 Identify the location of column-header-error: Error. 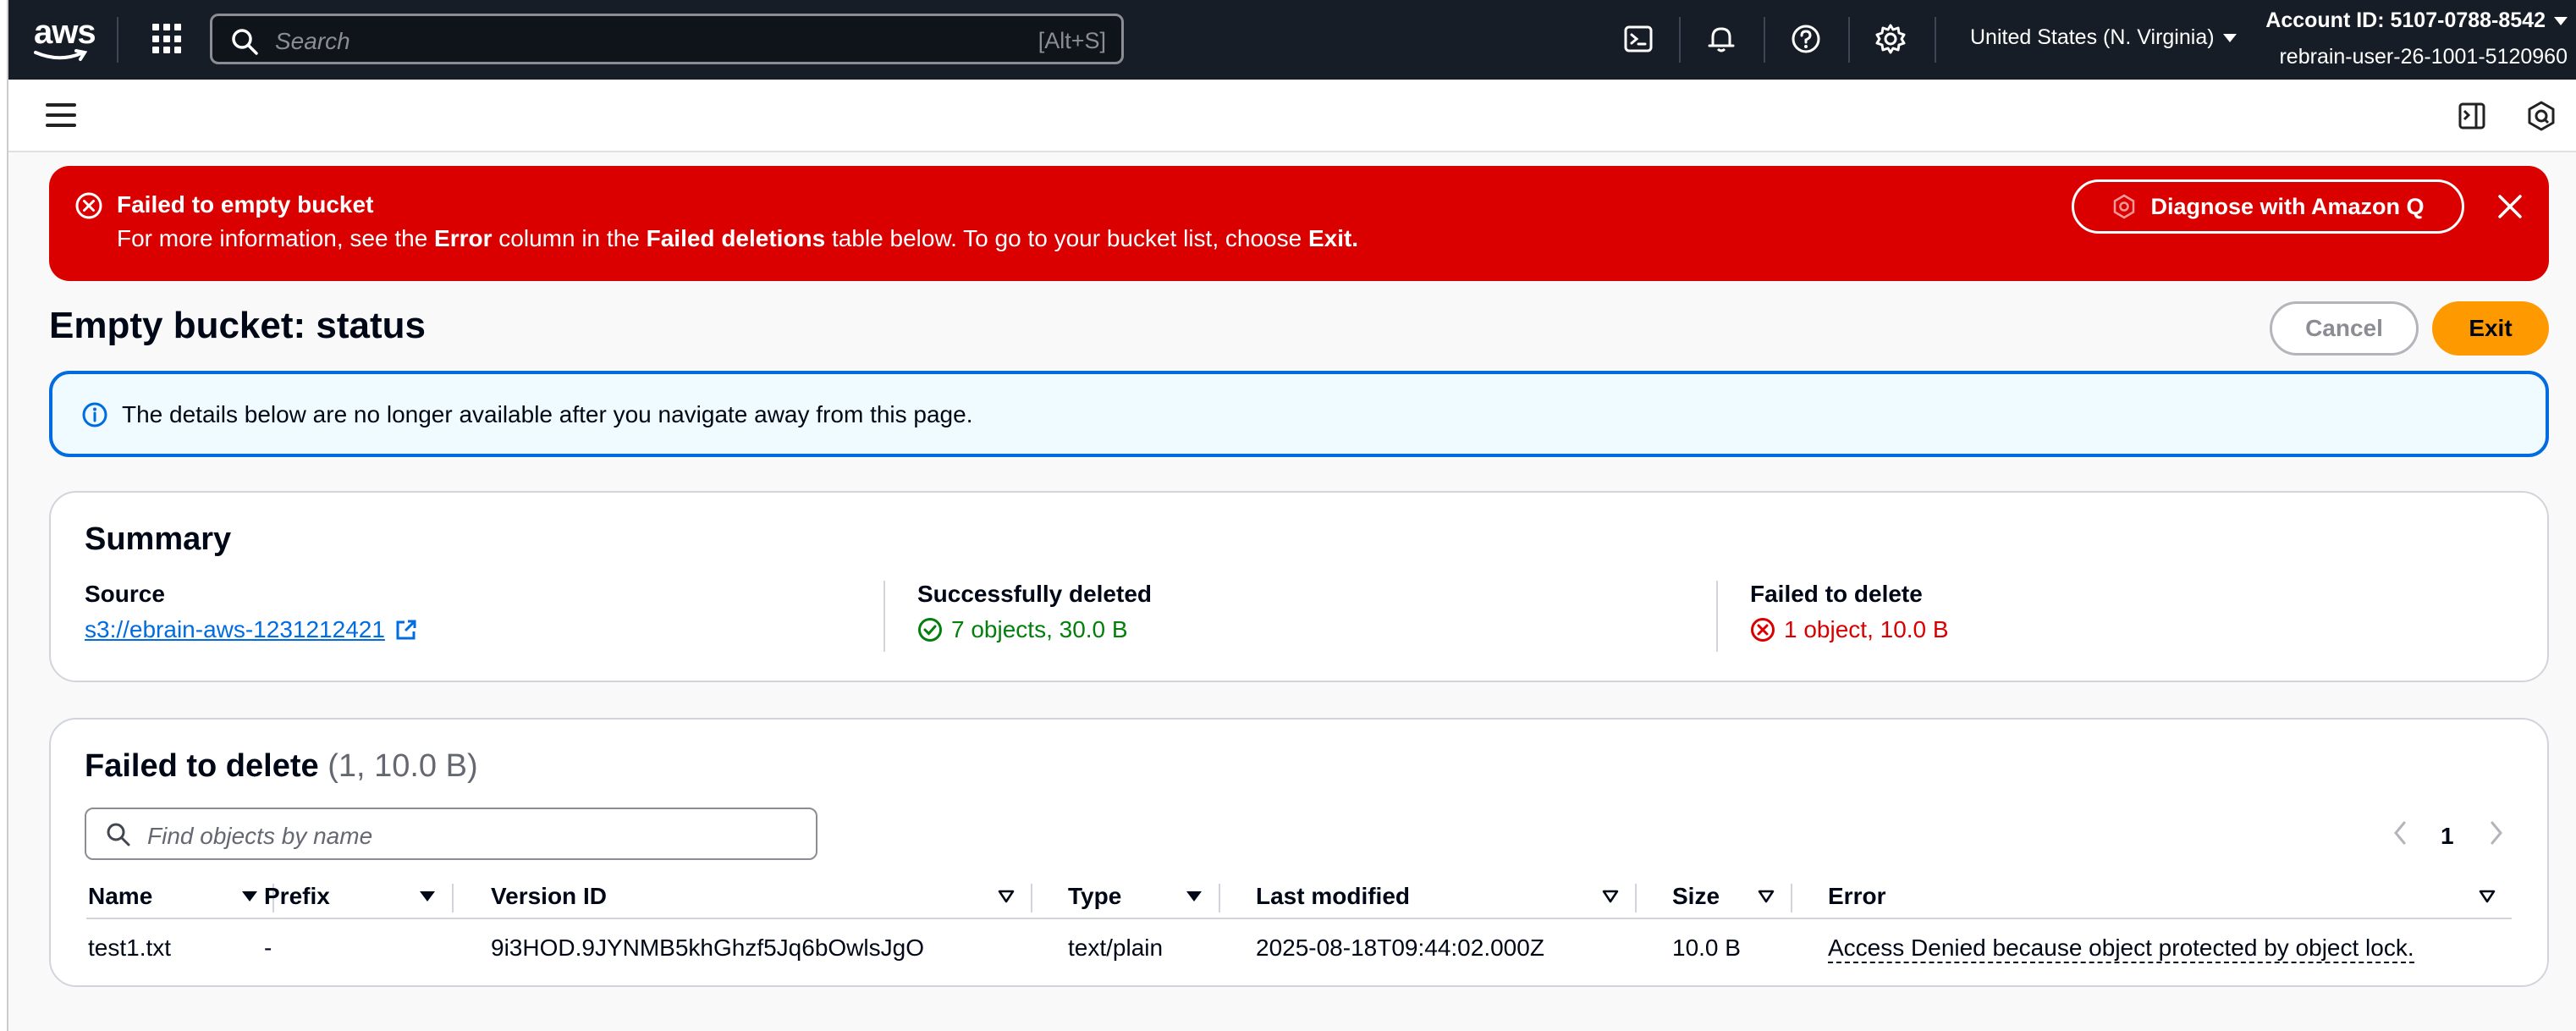
(1856, 896).